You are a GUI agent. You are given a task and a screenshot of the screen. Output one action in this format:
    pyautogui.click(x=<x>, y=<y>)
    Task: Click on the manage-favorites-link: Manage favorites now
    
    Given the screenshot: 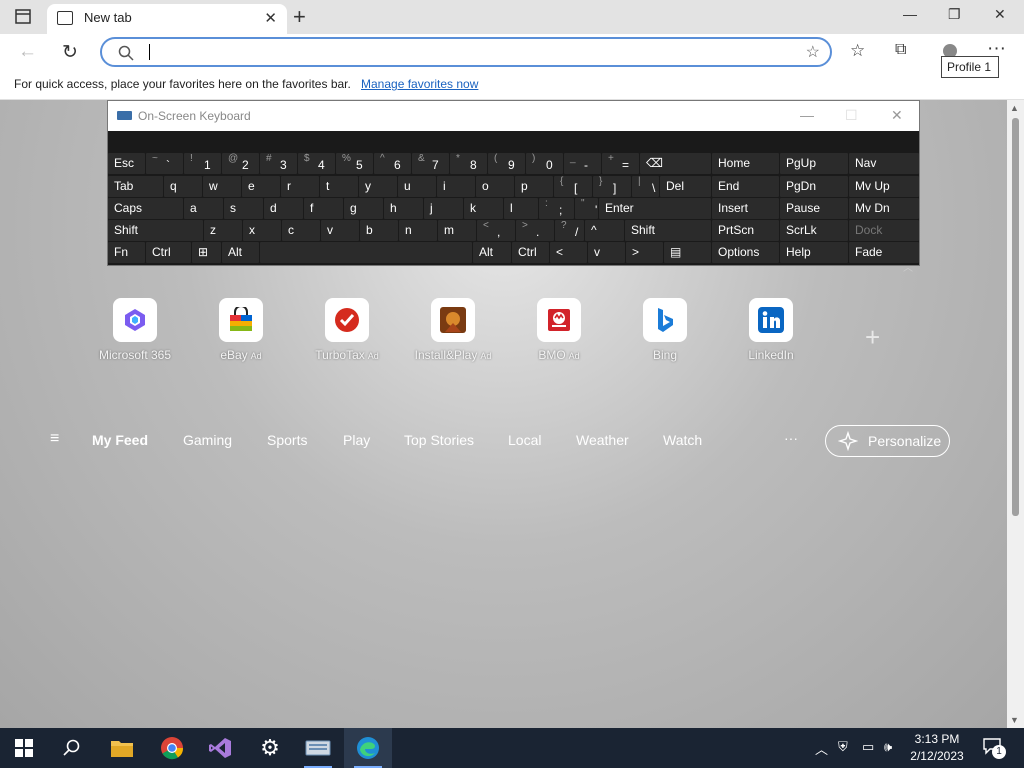 What is the action you would take?
    pyautogui.click(x=419, y=84)
    